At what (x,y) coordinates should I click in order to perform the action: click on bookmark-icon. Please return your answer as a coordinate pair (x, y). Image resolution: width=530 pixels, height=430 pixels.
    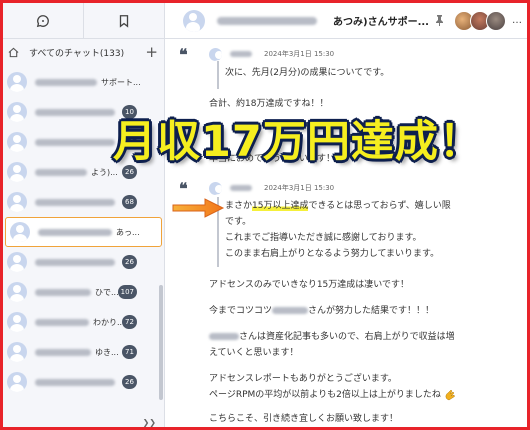
    Looking at the image, I should click on (124, 21).